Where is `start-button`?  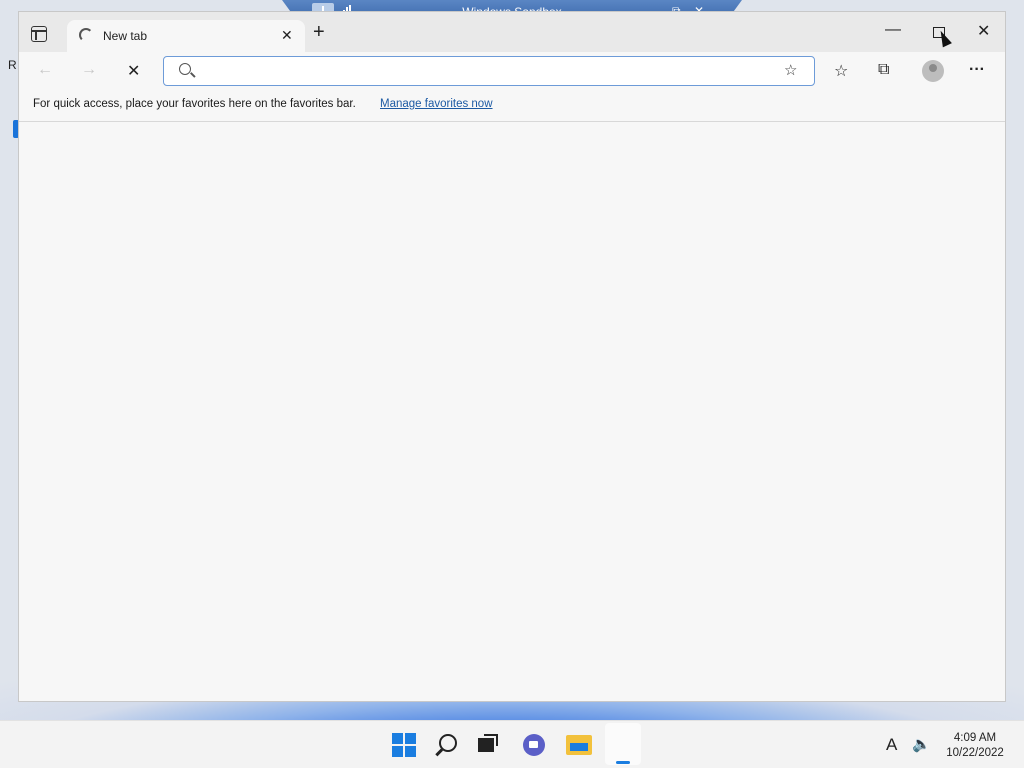
start-button is located at coordinates (404, 745).